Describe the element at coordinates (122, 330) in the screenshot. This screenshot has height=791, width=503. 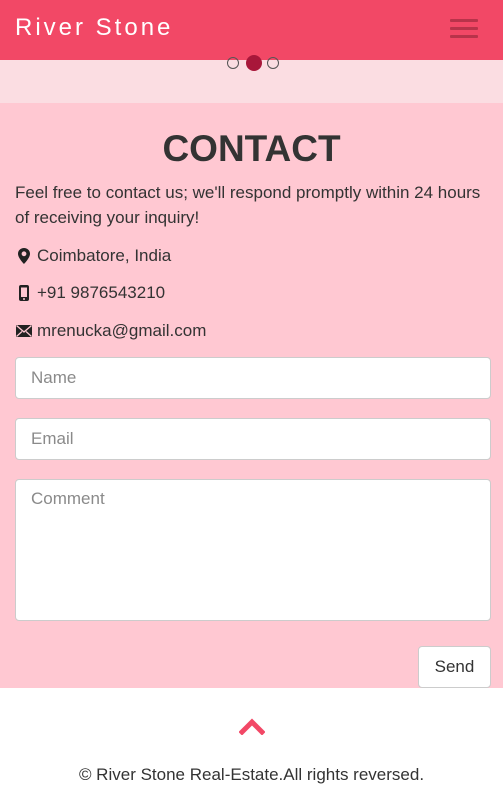
I see `email-text: mrenucka@gmail.com` at that location.